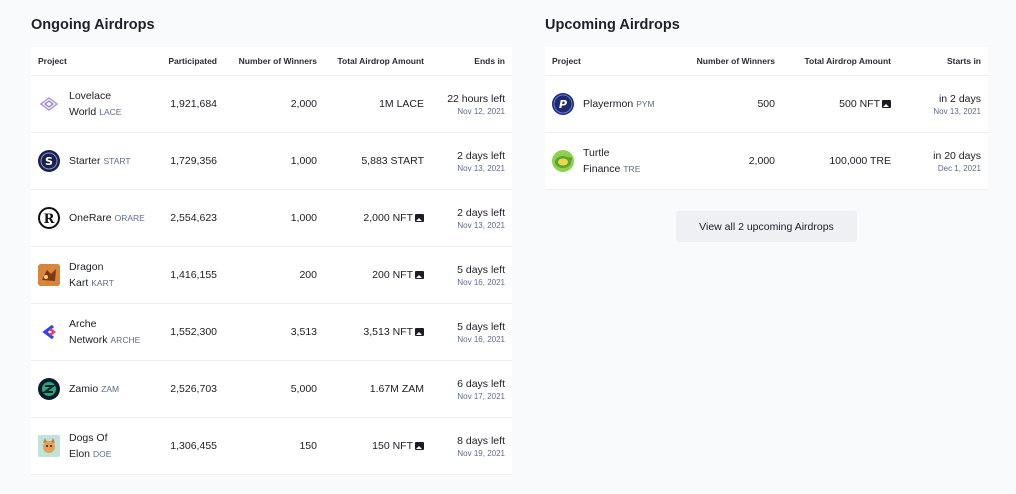 The image size is (1016, 494). Describe the element at coordinates (860, 161) in the screenshot. I see `amount-value: 100,000 TRE` at that location.